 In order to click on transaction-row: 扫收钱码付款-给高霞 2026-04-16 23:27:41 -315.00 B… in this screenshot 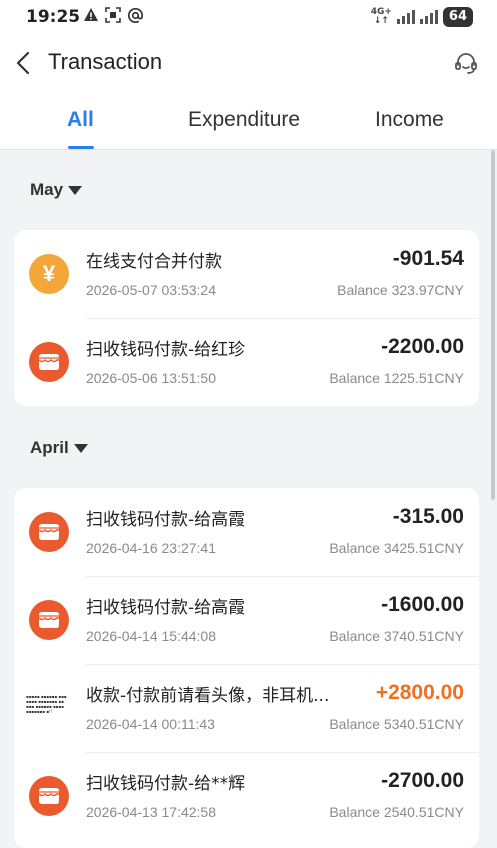, I will do `click(246, 532)`.